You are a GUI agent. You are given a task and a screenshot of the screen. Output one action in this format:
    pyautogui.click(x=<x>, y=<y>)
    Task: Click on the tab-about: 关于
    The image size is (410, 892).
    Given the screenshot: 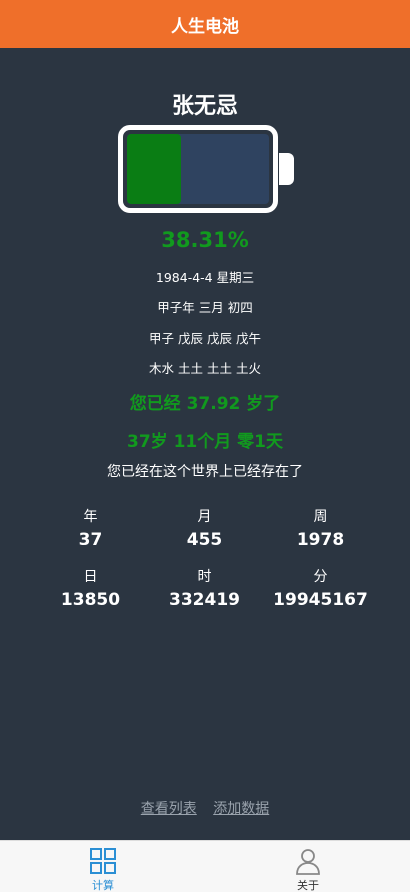 What is the action you would take?
    pyautogui.click(x=308, y=869)
    